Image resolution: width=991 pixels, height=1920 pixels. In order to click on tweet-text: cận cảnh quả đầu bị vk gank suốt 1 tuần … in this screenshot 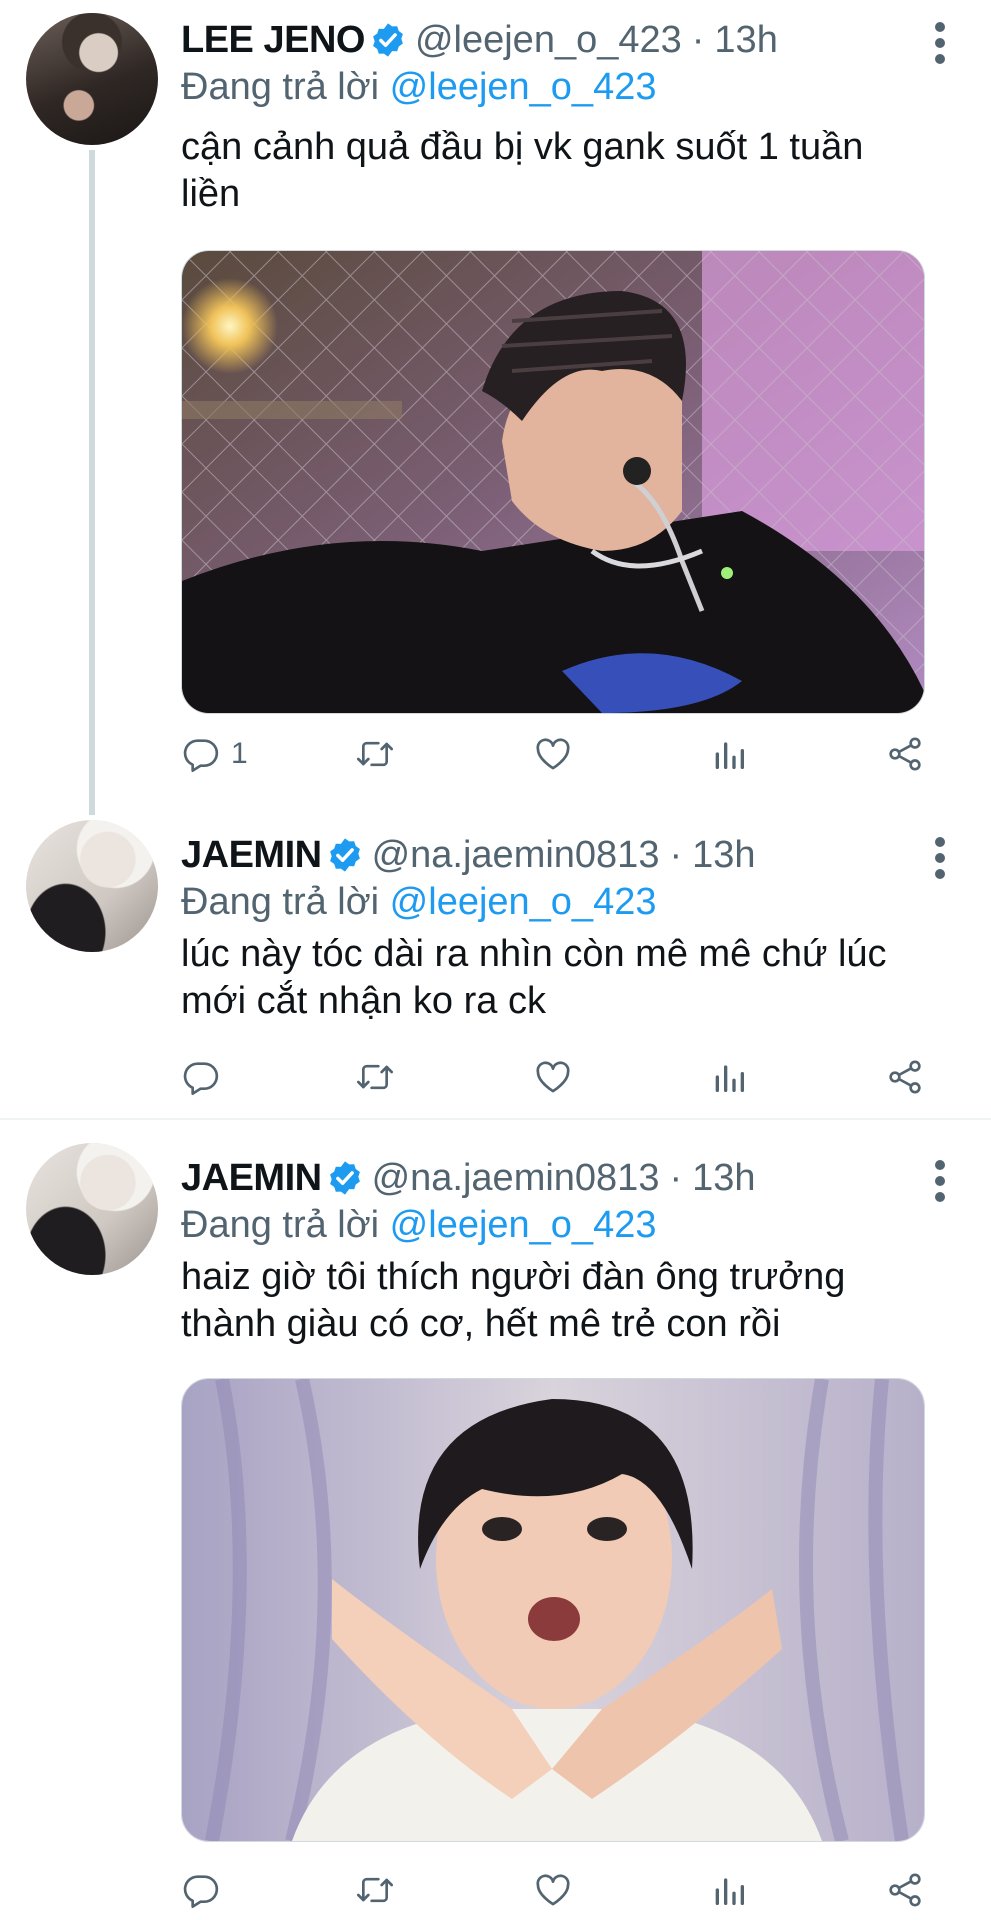, I will do `click(522, 170)`.